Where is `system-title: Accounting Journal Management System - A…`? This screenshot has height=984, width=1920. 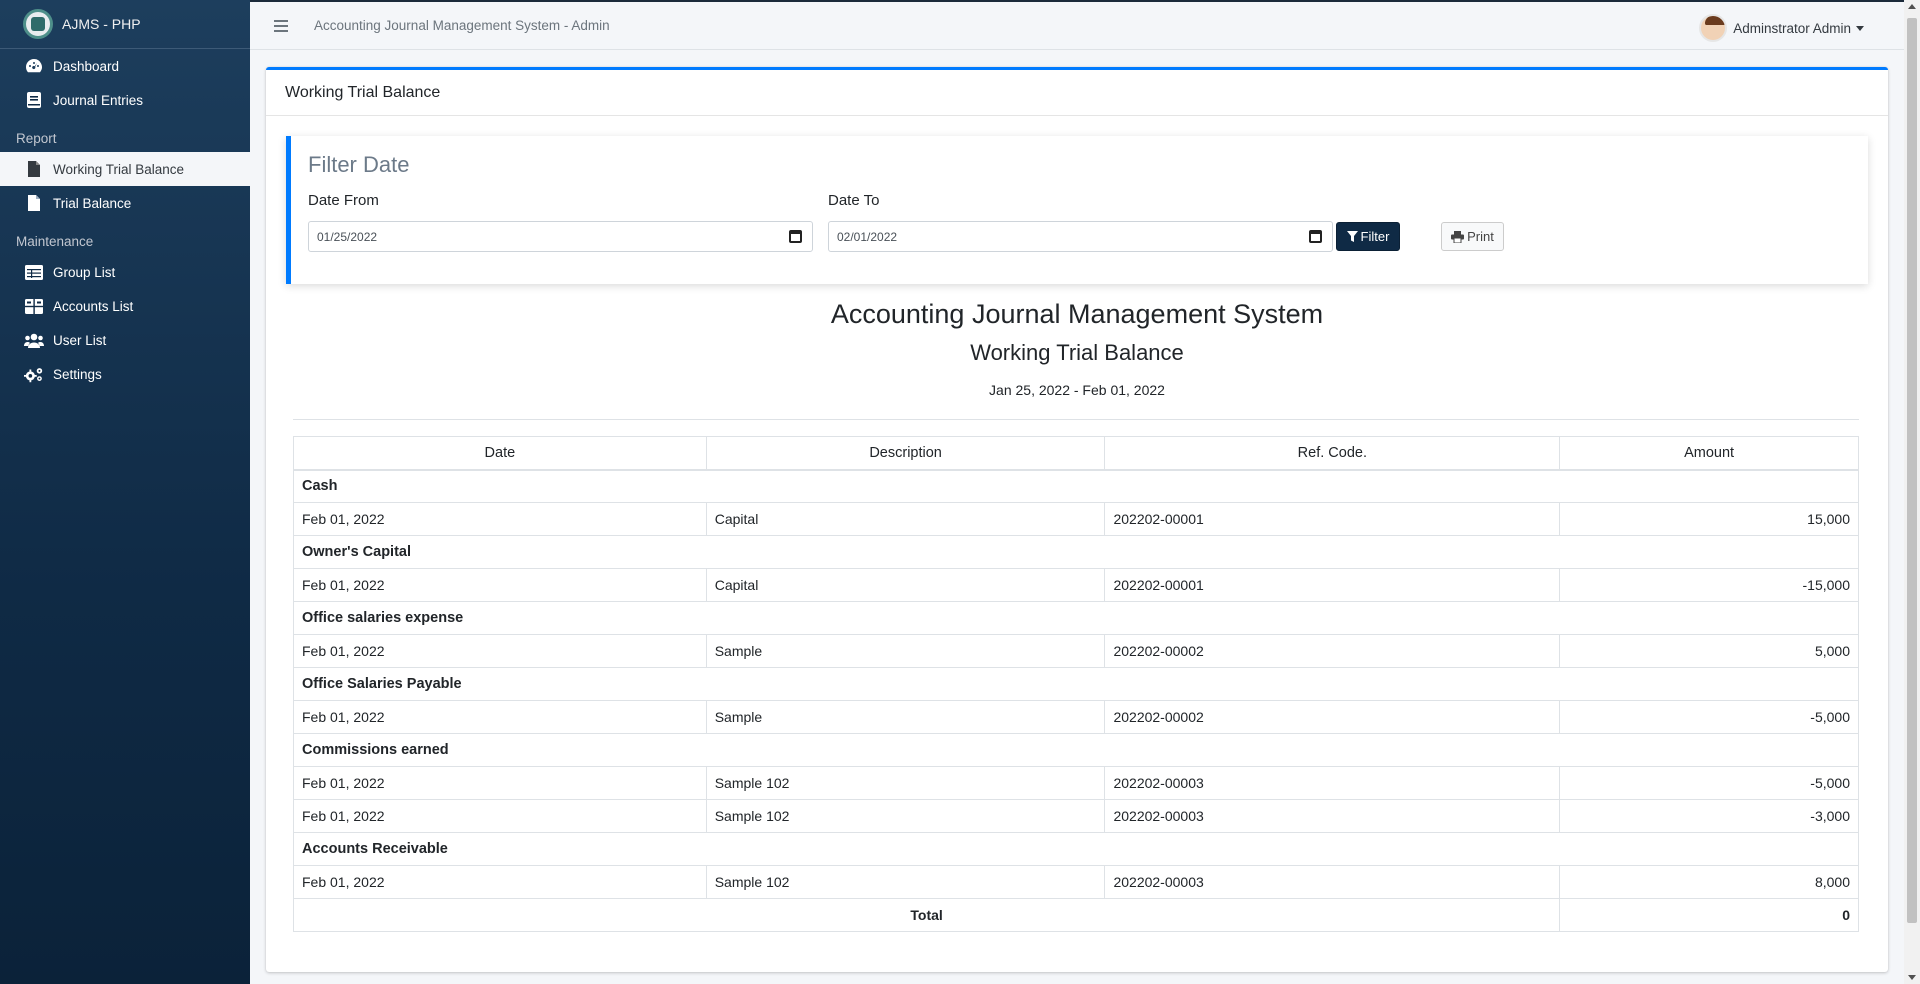 system-title: Accounting Journal Management System - A… is located at coordinates (462, 25).